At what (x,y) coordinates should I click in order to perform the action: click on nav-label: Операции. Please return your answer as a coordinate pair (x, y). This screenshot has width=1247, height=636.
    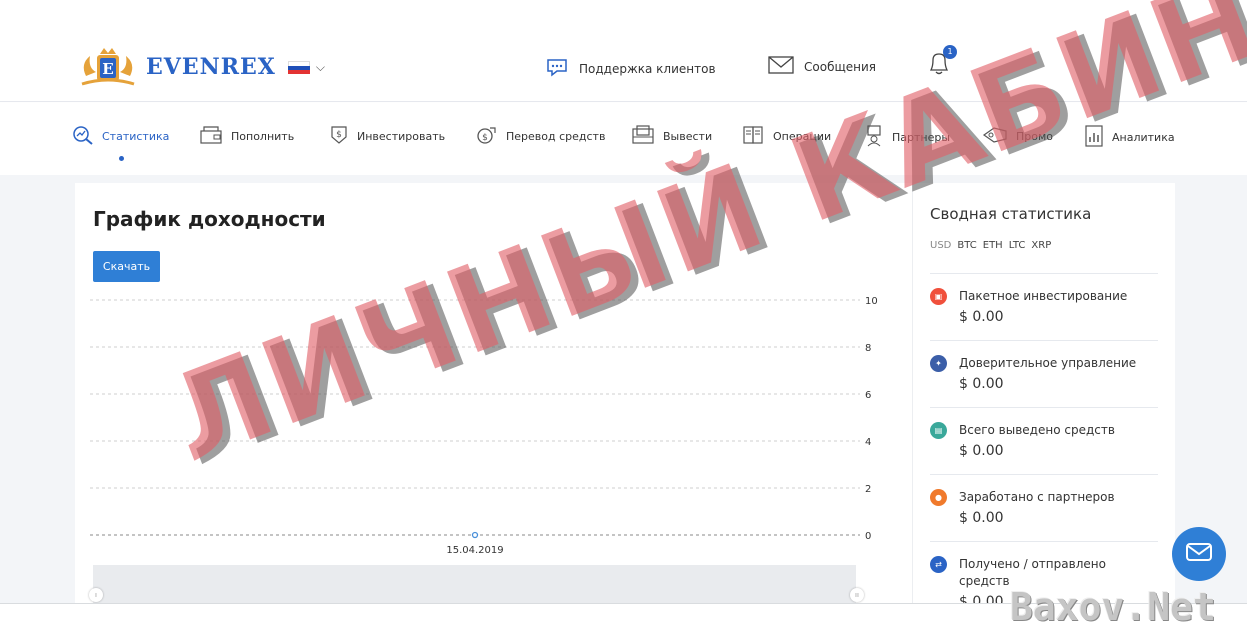
    Looking at the image, I should click on (802, 136).